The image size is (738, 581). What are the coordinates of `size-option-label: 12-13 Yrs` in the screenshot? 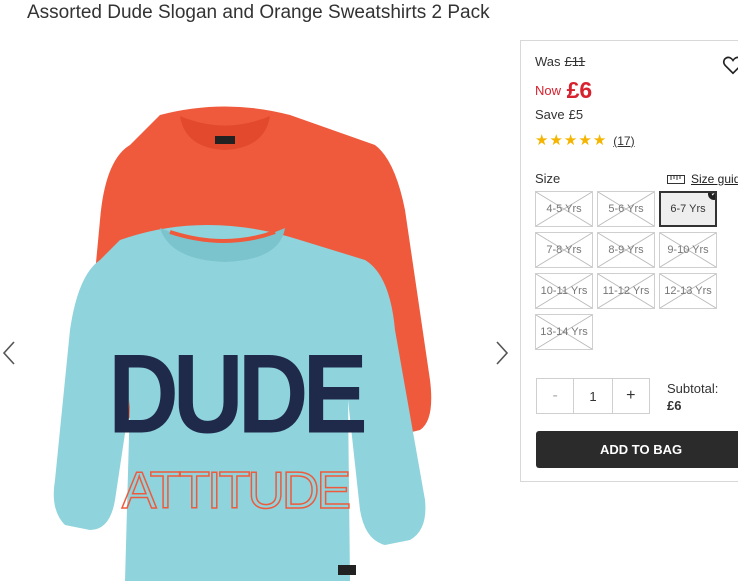 It's located at (688, 291).